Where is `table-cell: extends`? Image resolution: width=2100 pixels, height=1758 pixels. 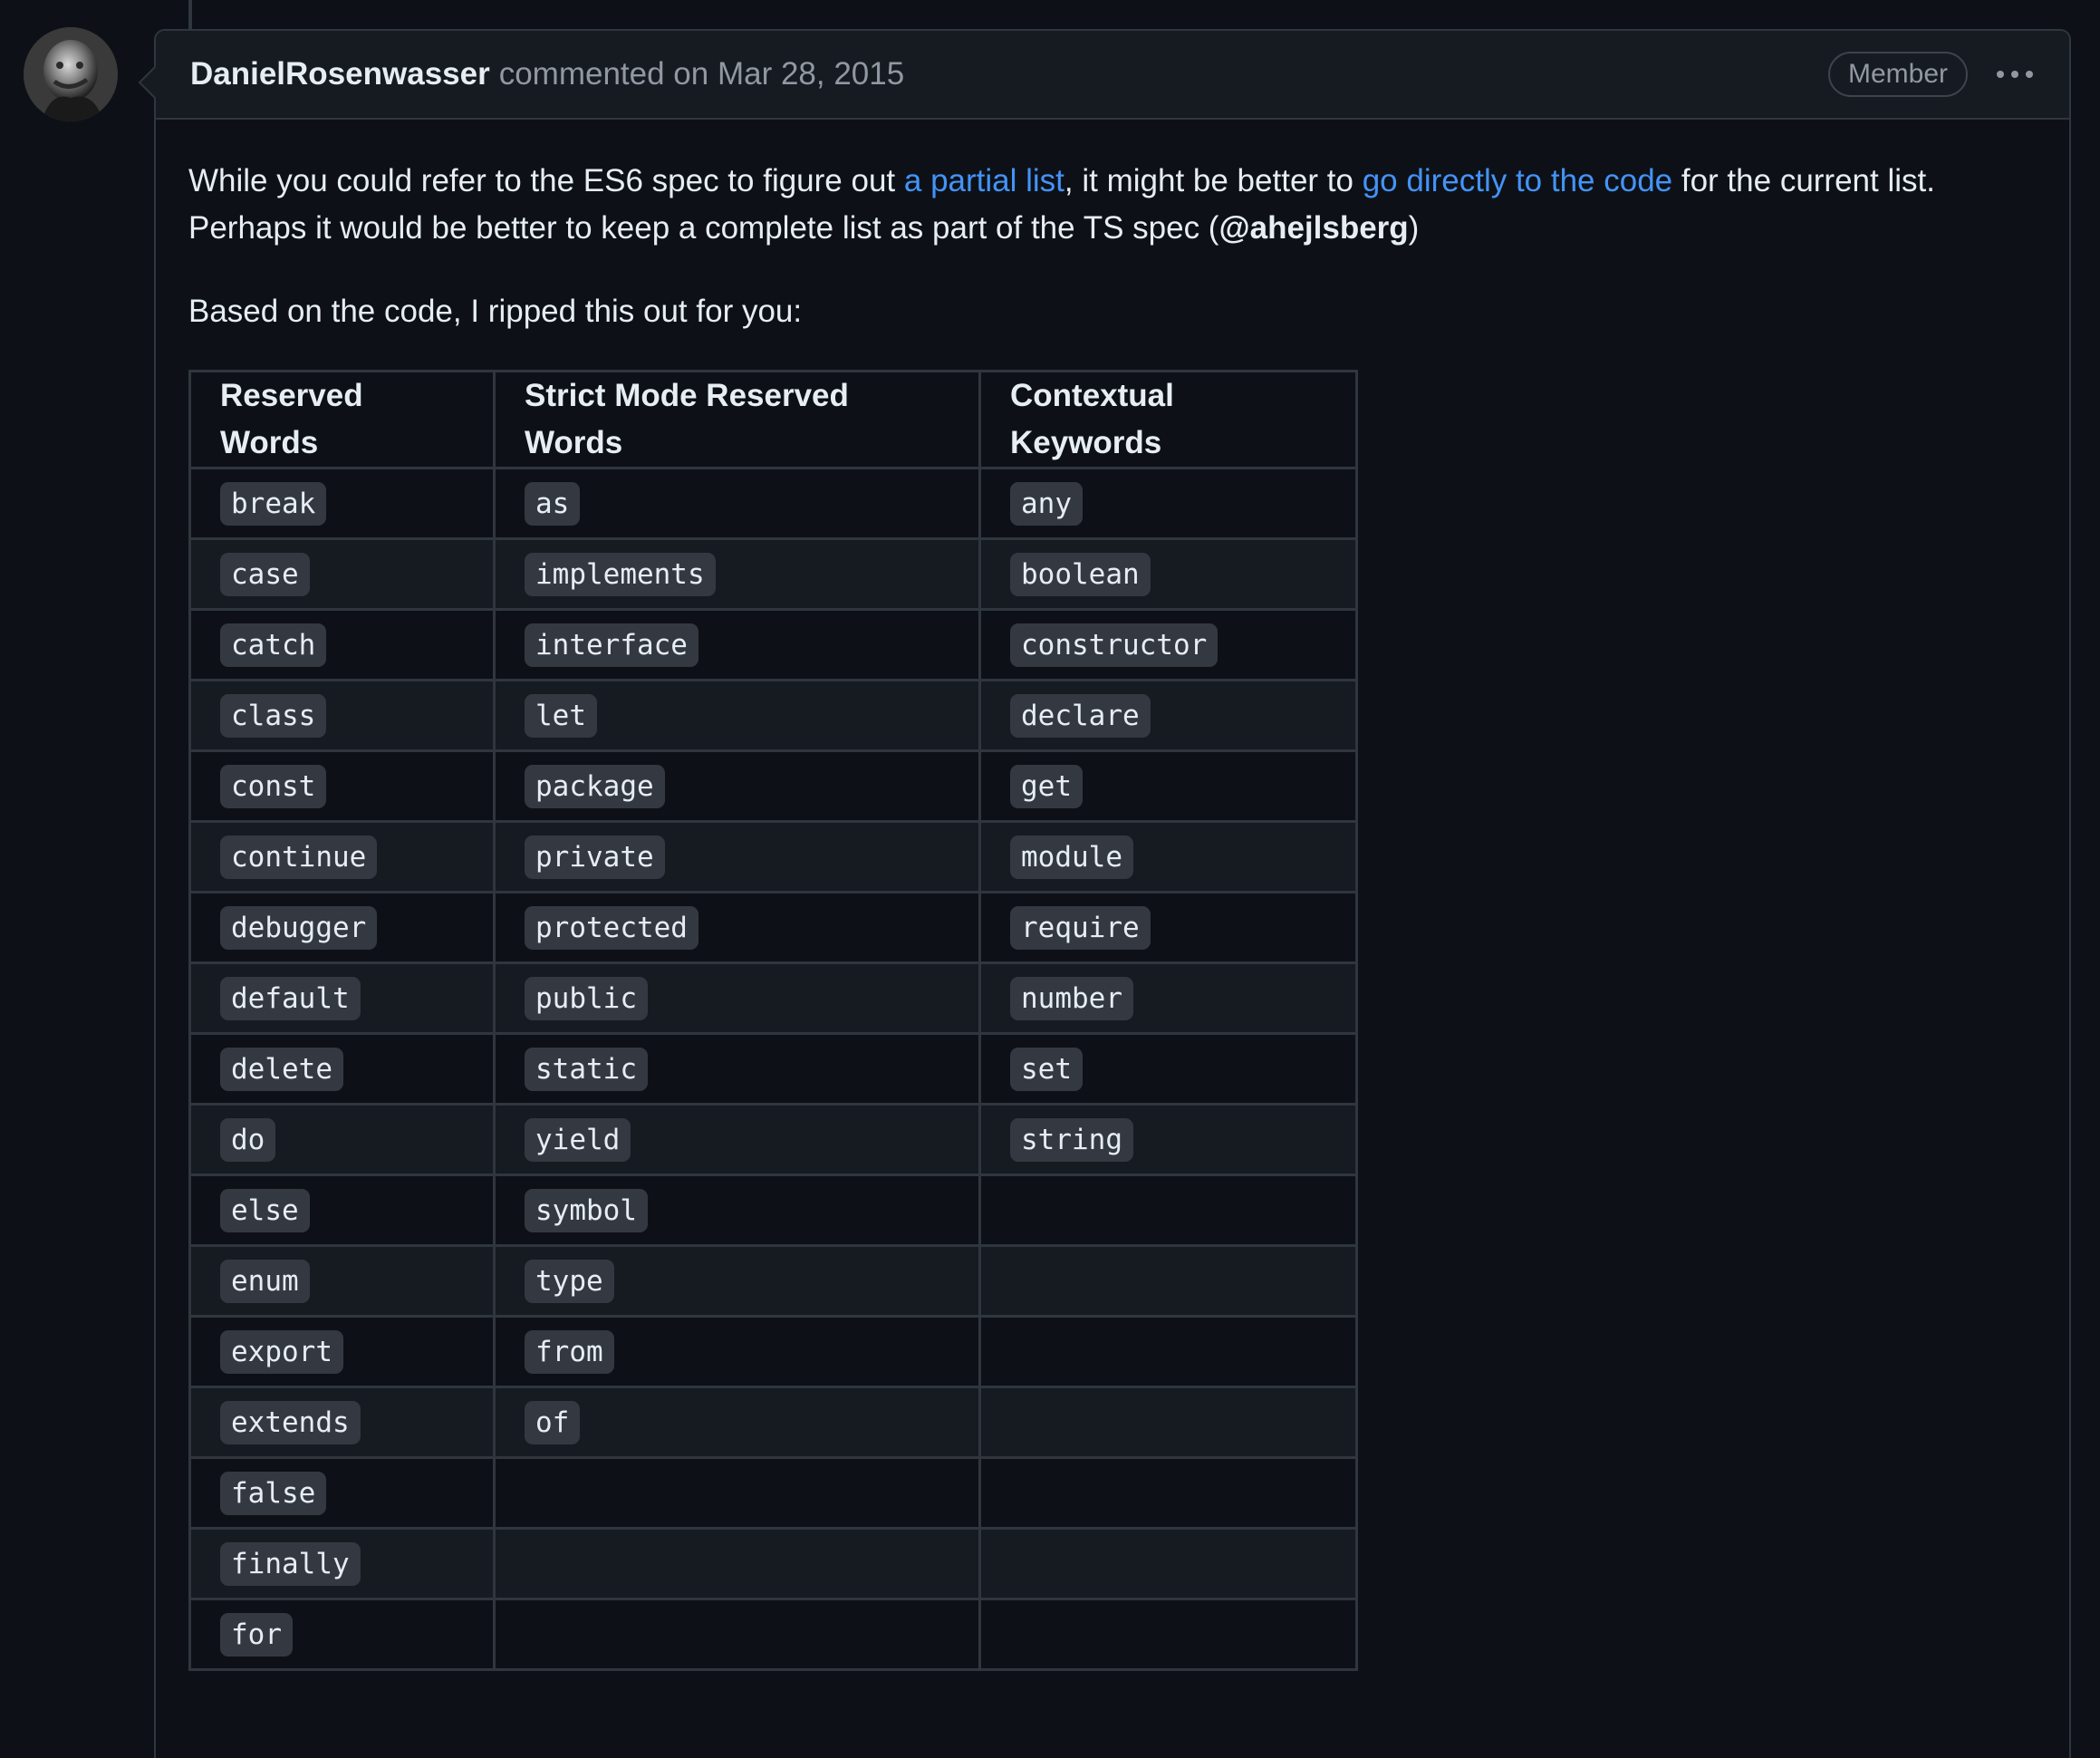 table-cell: extends is located at coordinates (342, 1422).